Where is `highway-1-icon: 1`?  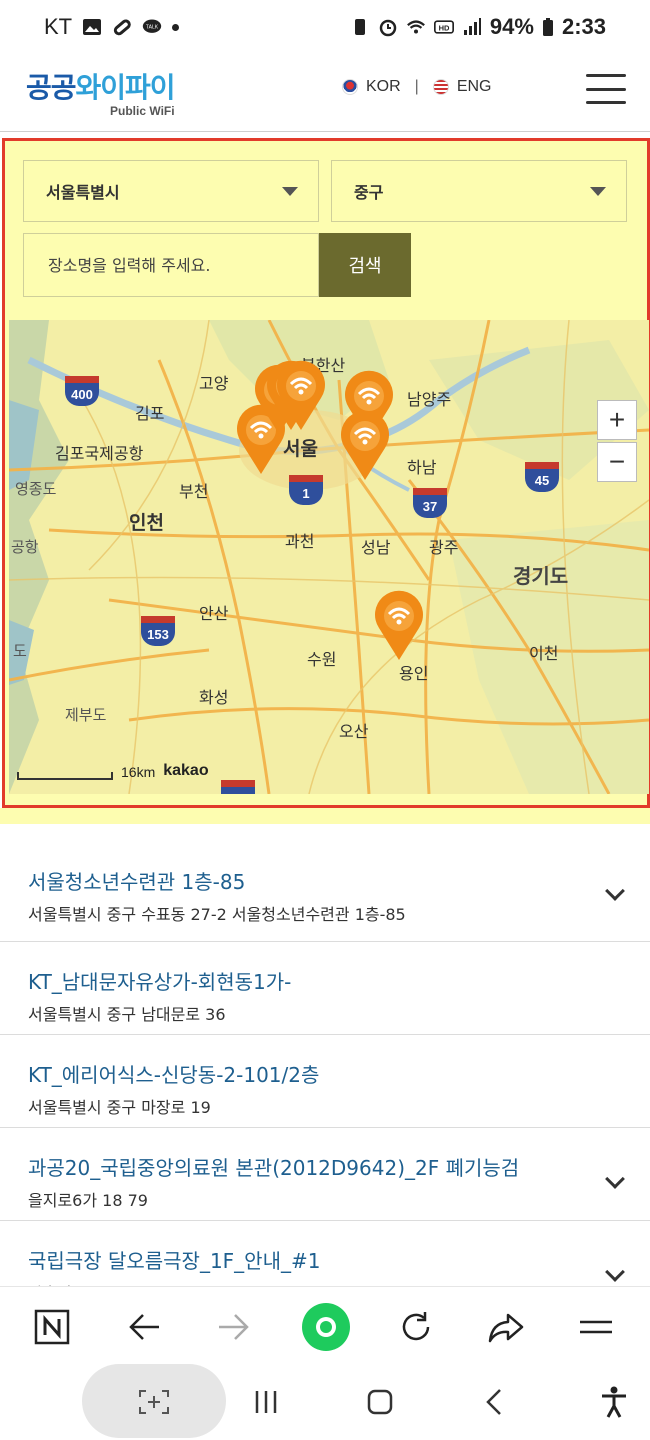
highway-1-icon: 1 is located at coordinates (306, 490).